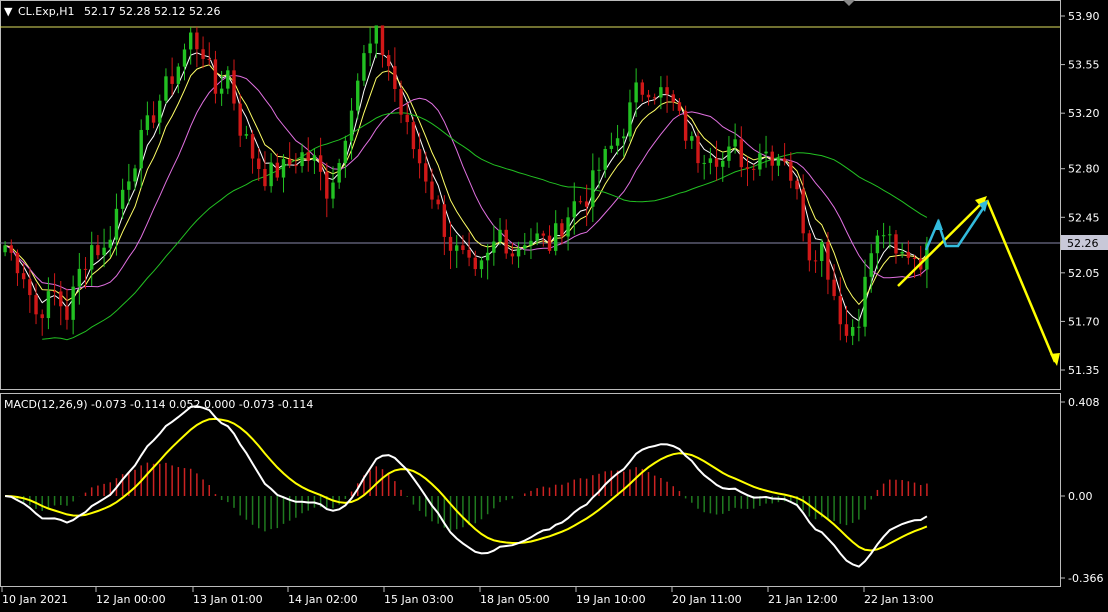 This screenshot has height=612, width=1108. What do you see at coordinates (515, 599) in the screenshot?
I see `time-tick-label: 18 Jan 05:00` at bounding box center [515, 599].